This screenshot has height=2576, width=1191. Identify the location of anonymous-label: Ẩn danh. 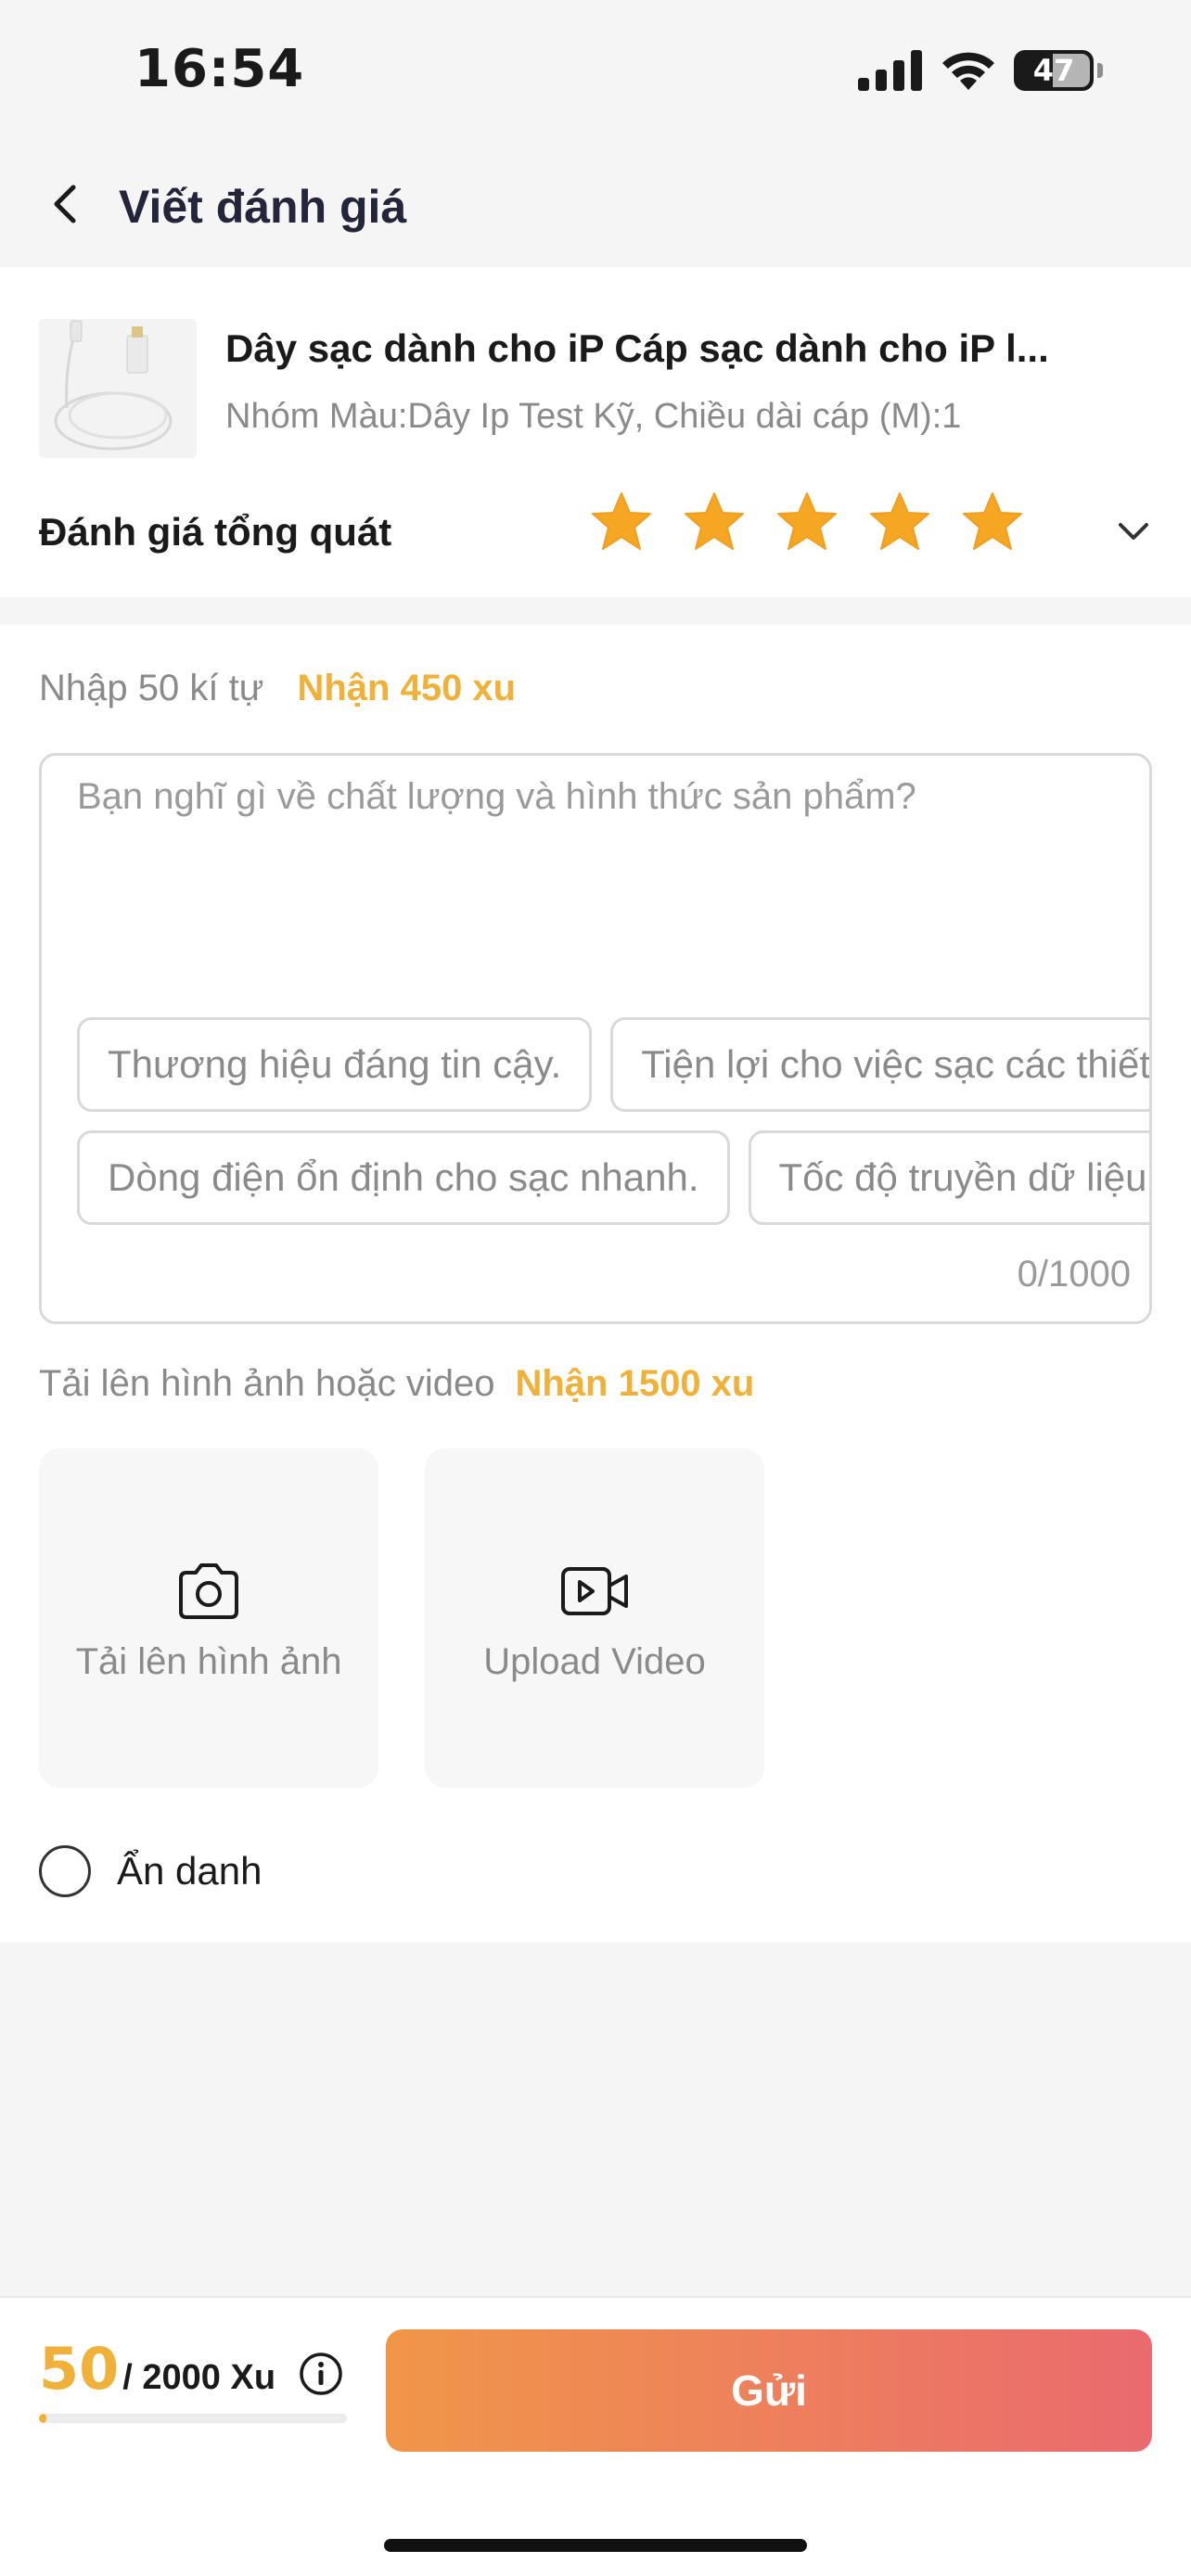
(190, 1871).